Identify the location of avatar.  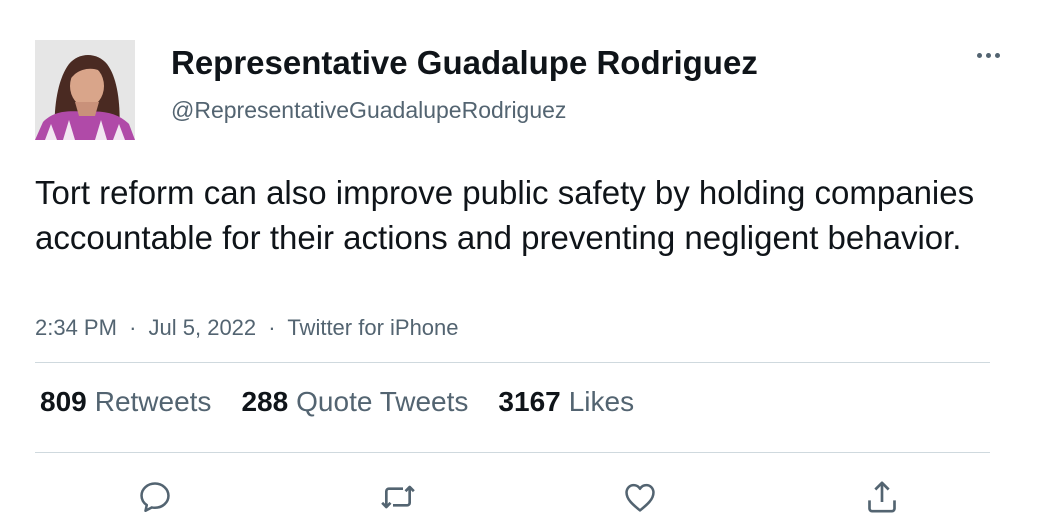
(85, 90).